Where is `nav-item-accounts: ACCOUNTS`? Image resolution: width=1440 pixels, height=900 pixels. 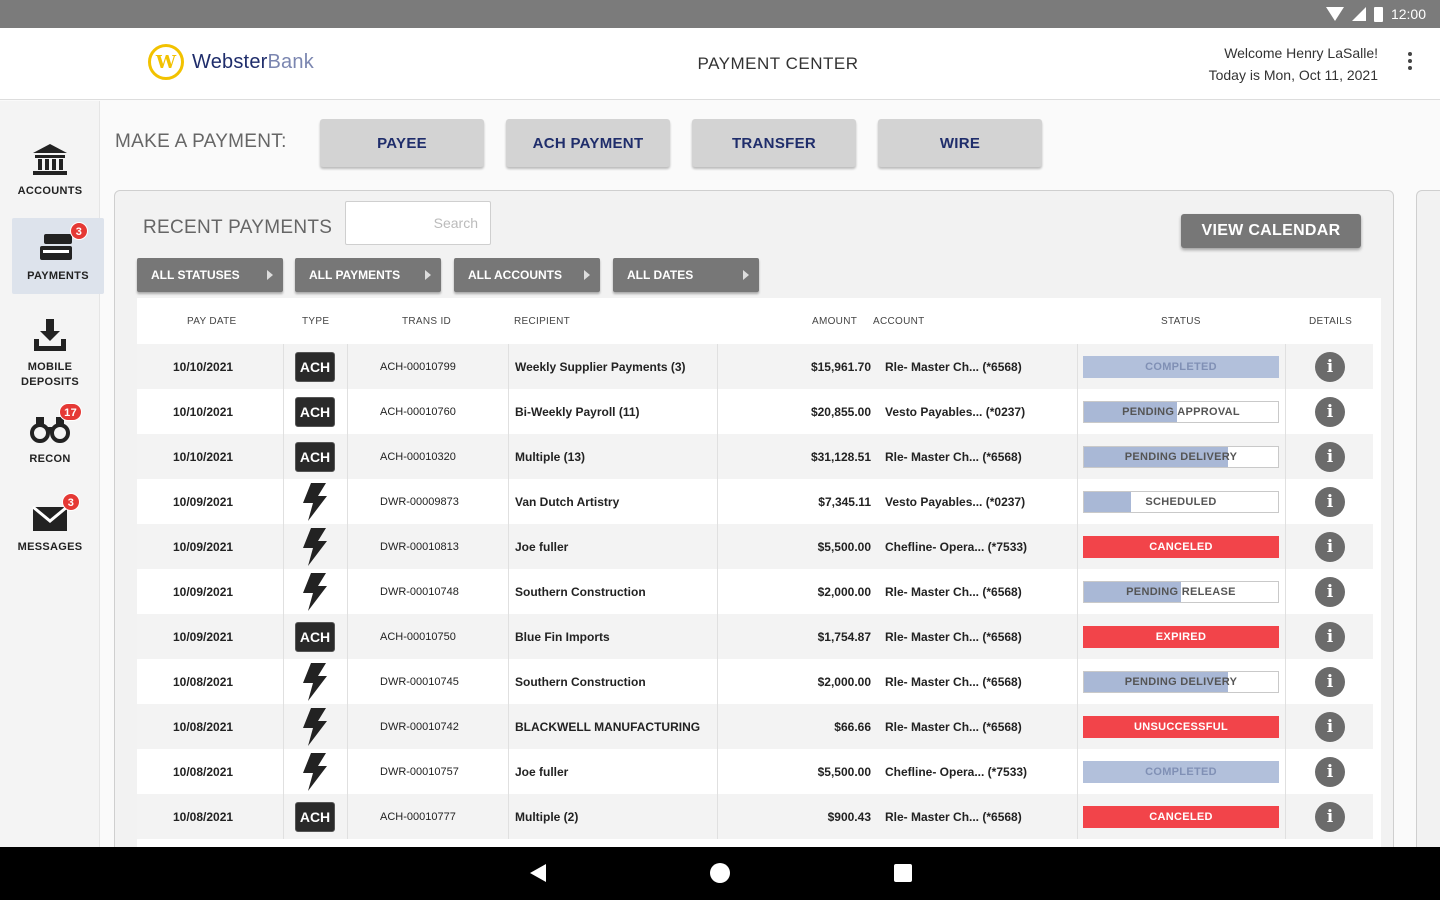 nav-item-accounts: ACCOUNTS is located at coordinates (50, 171).